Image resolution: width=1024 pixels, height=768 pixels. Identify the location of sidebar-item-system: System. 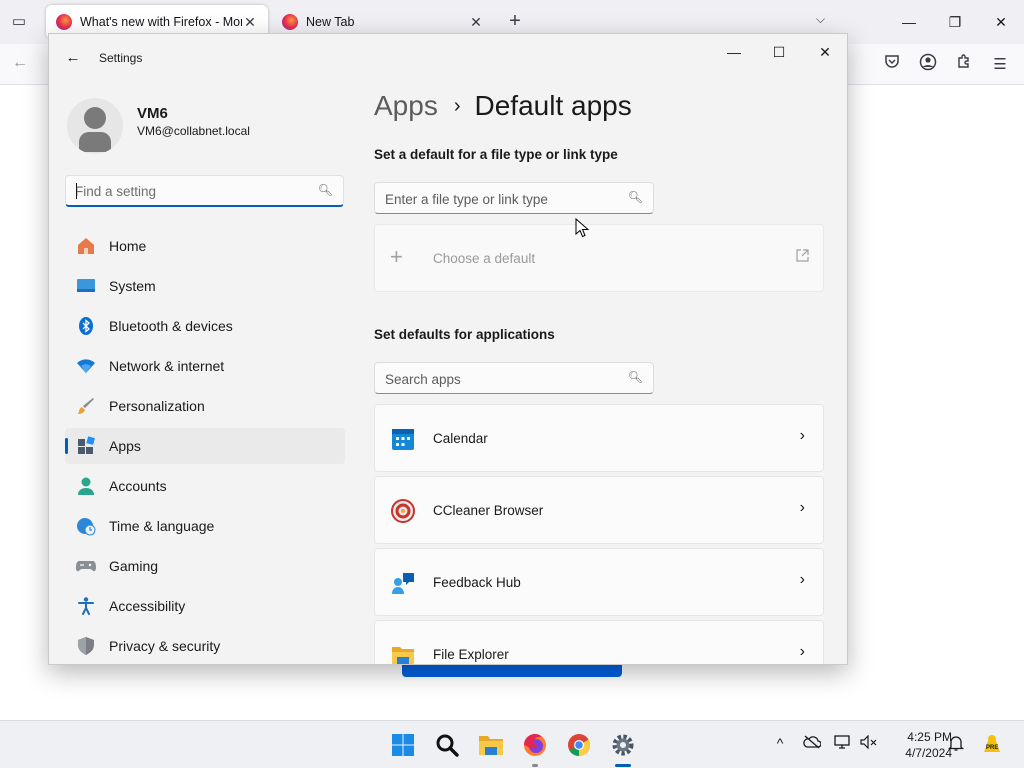
(205, 286).